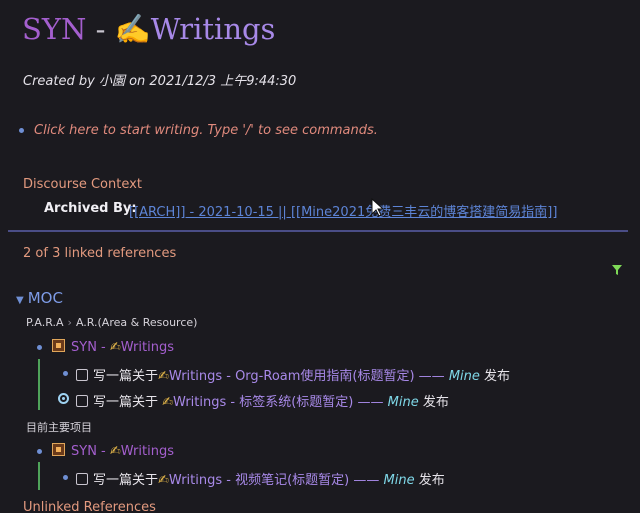 The height and width of the screenshot is (513, 640). Describe the element at coordinates (45, 298) in the screenshot. I see `linked-group-title: MOC` at that location.